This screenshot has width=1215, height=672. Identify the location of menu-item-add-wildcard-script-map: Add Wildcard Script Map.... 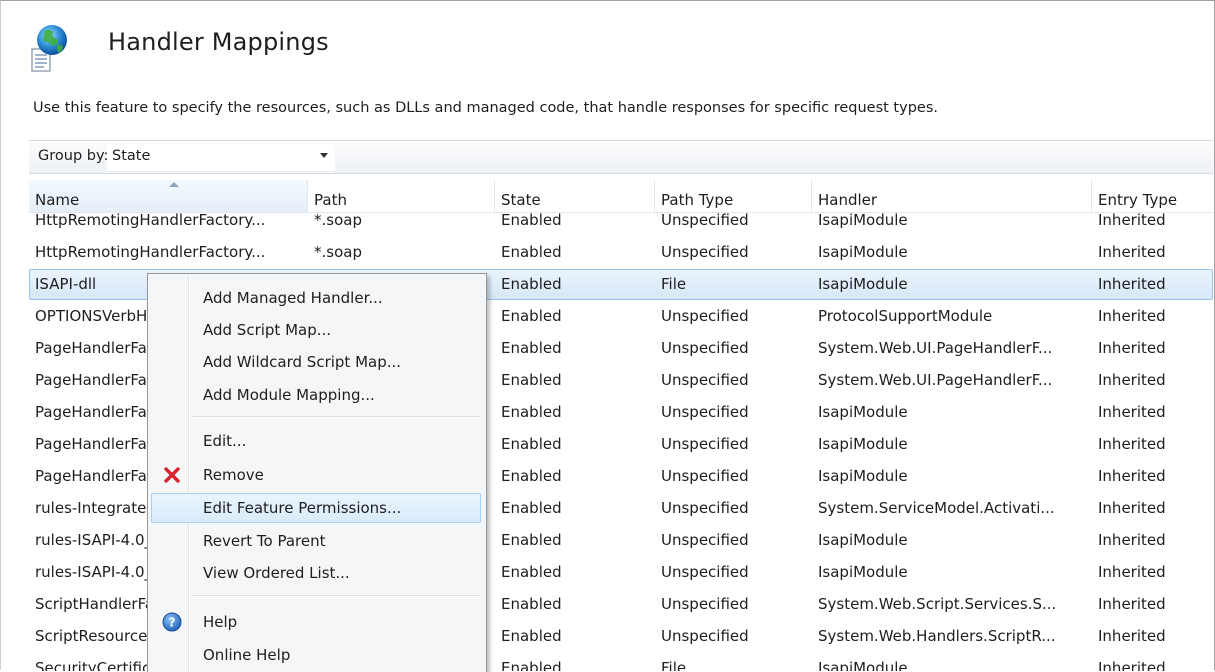
(316, 362).